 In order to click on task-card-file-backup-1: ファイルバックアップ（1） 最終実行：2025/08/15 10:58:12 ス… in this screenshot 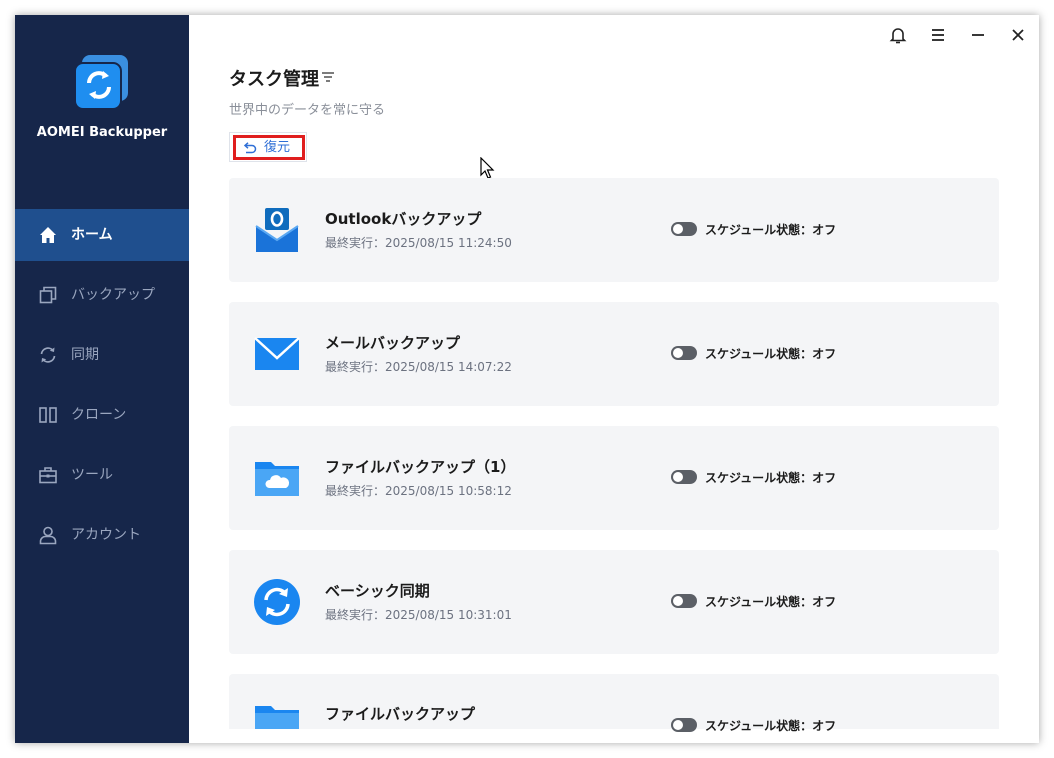, I will do `click(614, 478)`.